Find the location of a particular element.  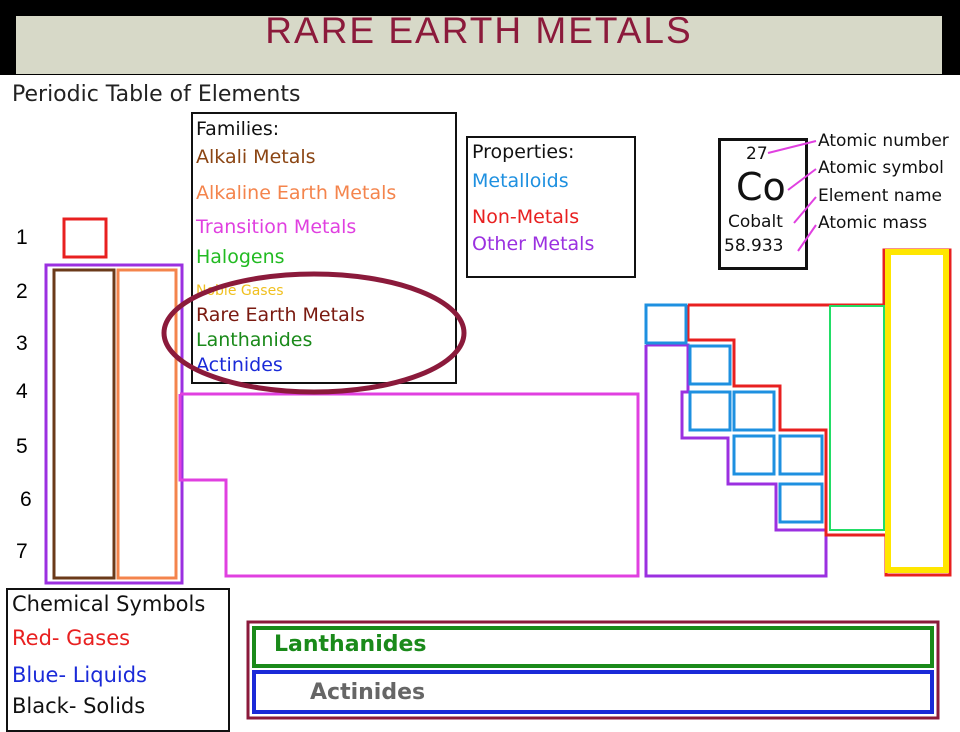

hydrogen-box is located at coordinates (85, 238).